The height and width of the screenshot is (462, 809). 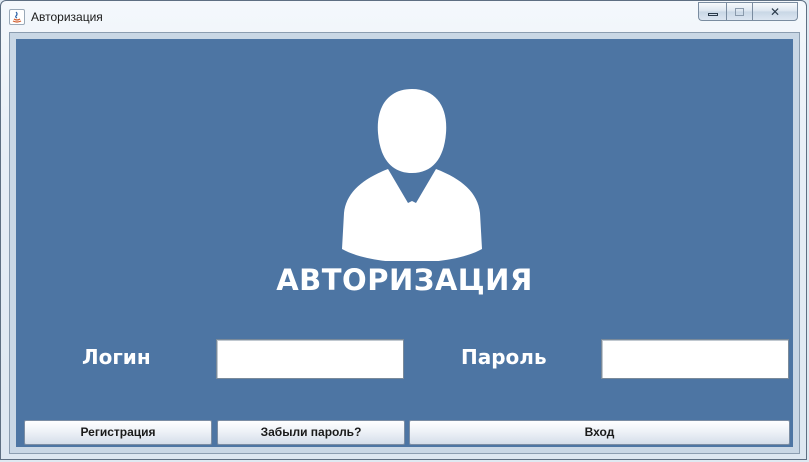 What do you see at coordinates (310, 359) in the screenshot?
I see `login-input` at bounding box center [310, 359].